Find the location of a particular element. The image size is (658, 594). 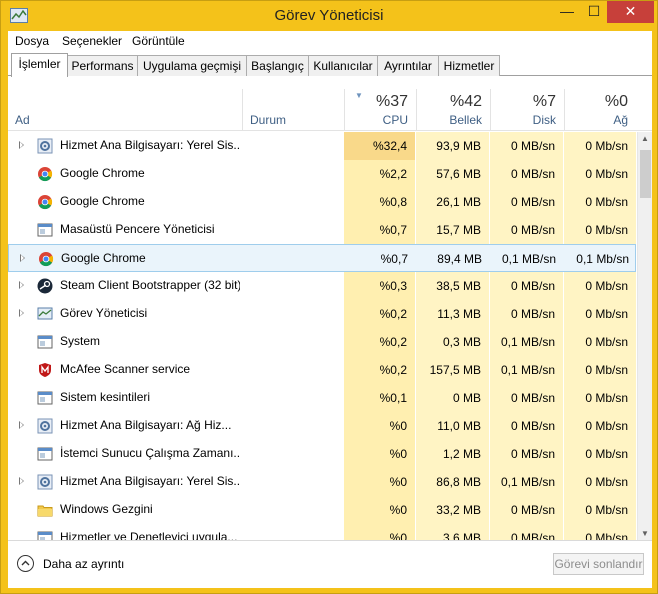

column-disk: %7 Disk is located at coordinates (527, 110).